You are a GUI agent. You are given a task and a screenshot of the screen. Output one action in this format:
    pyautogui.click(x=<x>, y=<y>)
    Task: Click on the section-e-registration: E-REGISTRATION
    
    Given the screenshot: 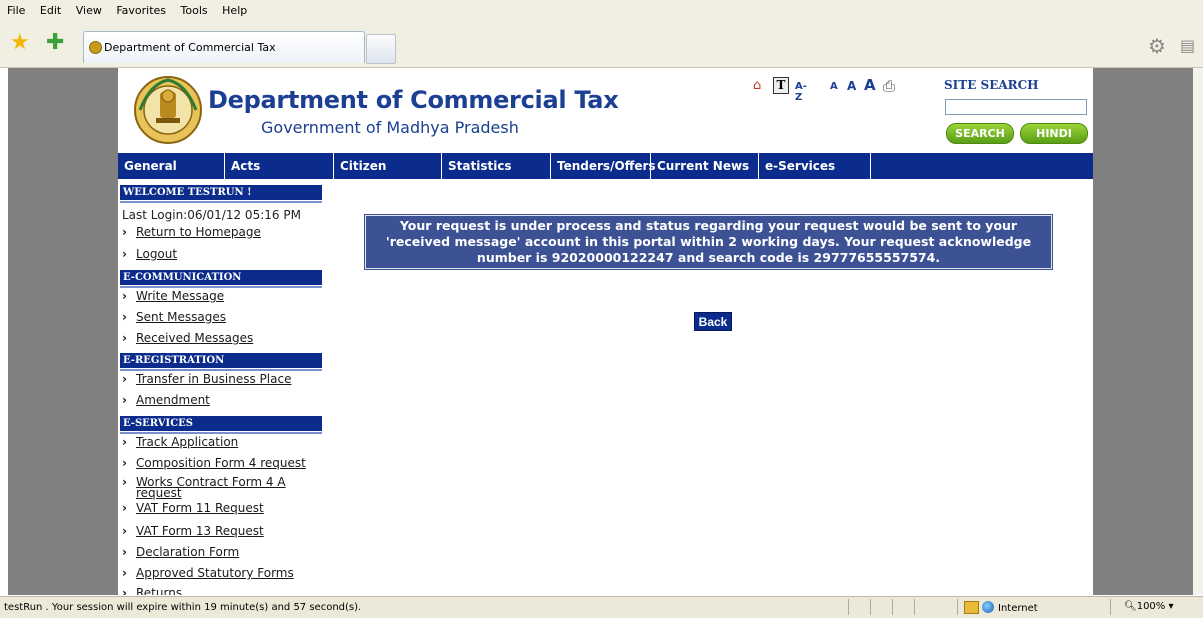 What is the action you would take?
    pyautogui.click(x=221, y=362)
    